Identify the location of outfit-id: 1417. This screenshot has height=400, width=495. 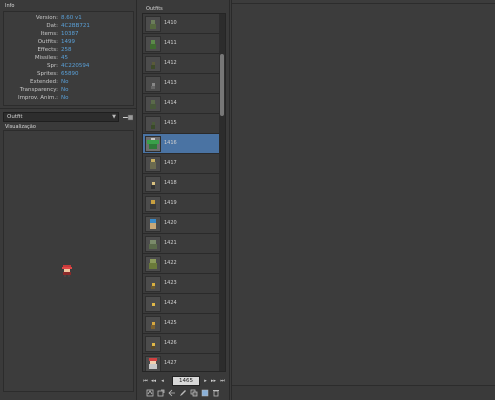
(170, 163).